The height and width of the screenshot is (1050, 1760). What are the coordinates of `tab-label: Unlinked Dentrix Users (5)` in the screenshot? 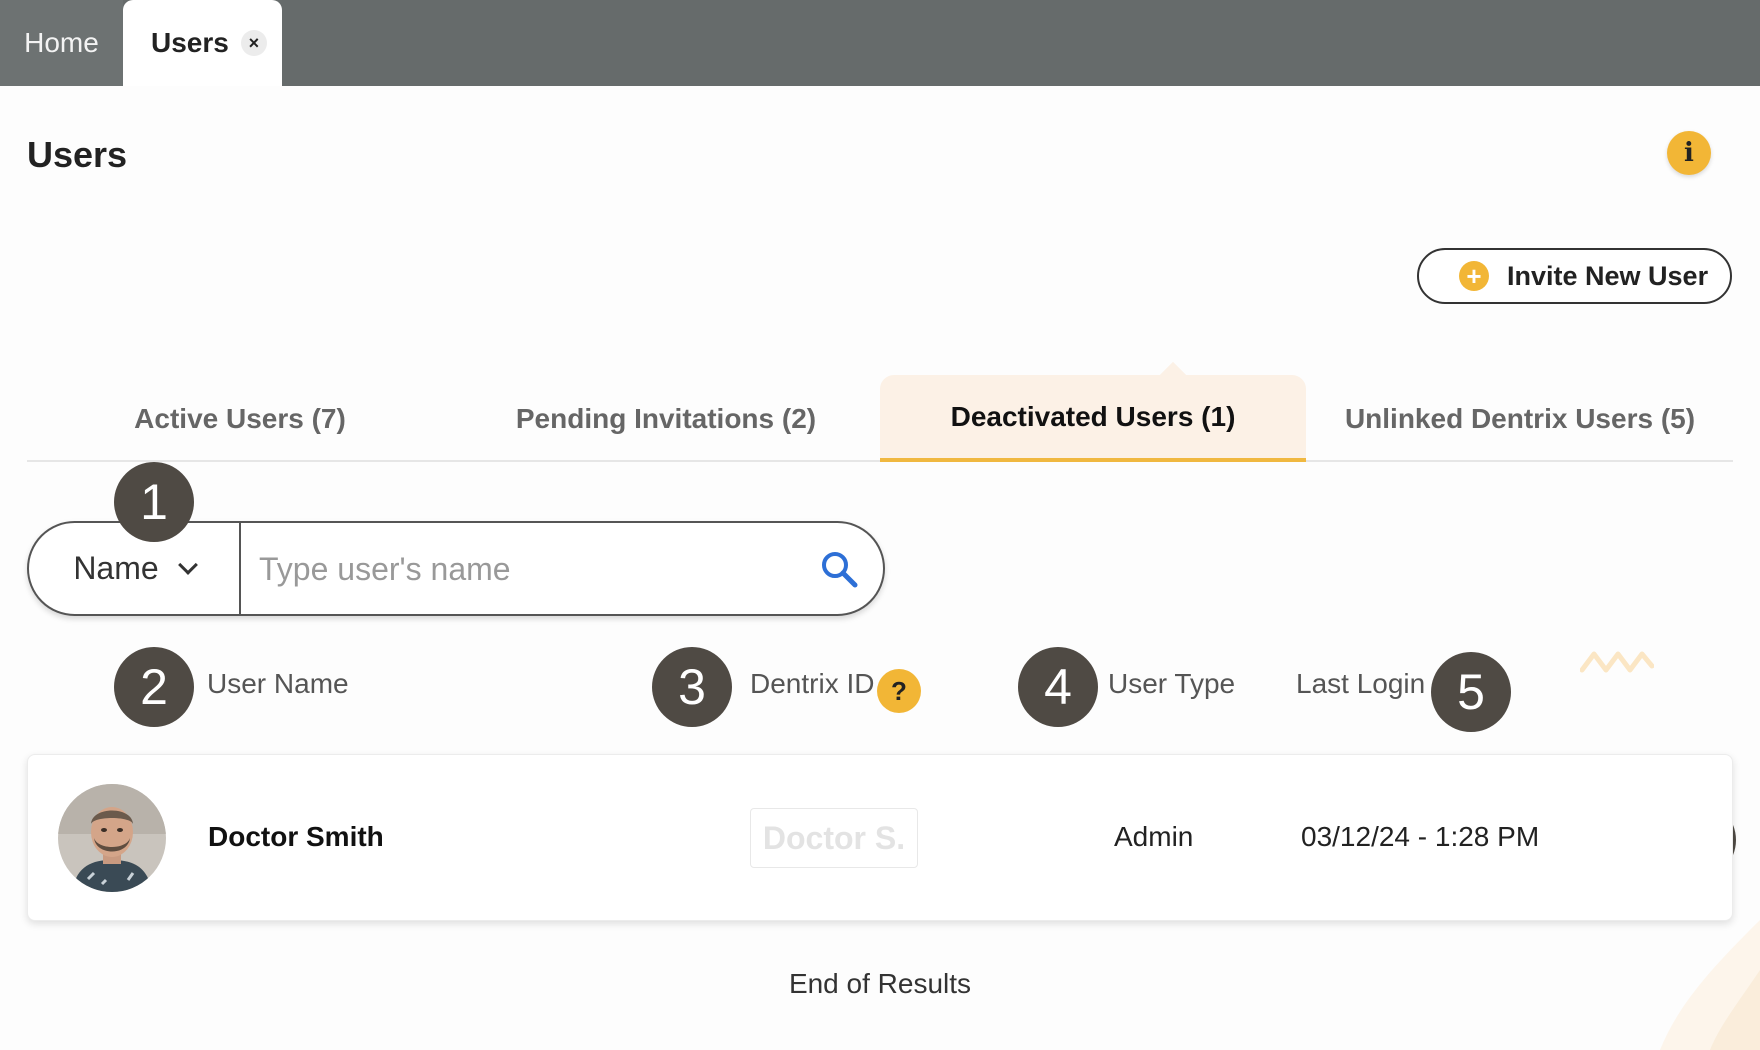 It's located at (1520, 418).